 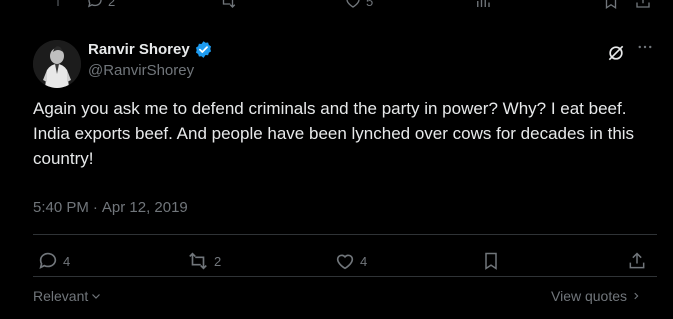 I want to click on reply-button: 4, so click(x=53, y=261).